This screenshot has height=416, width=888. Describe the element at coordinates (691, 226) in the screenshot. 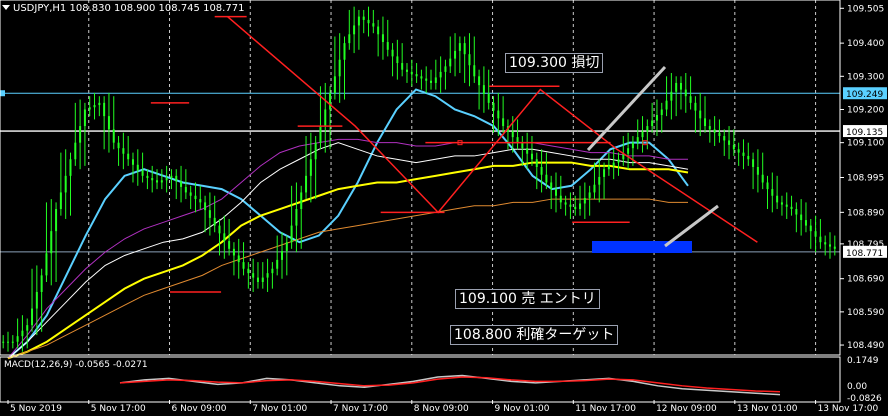

I see `trend-arrow` at that location.